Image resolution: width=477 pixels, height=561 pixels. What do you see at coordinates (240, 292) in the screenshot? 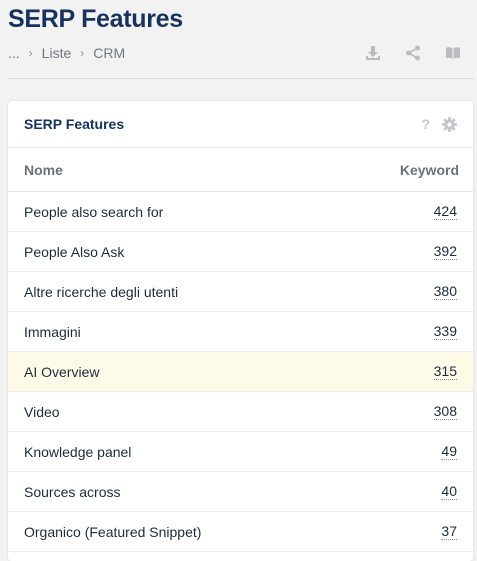
I see `table-row: Altre ricerche degli utenti 380` at bounding box center [240, 292].